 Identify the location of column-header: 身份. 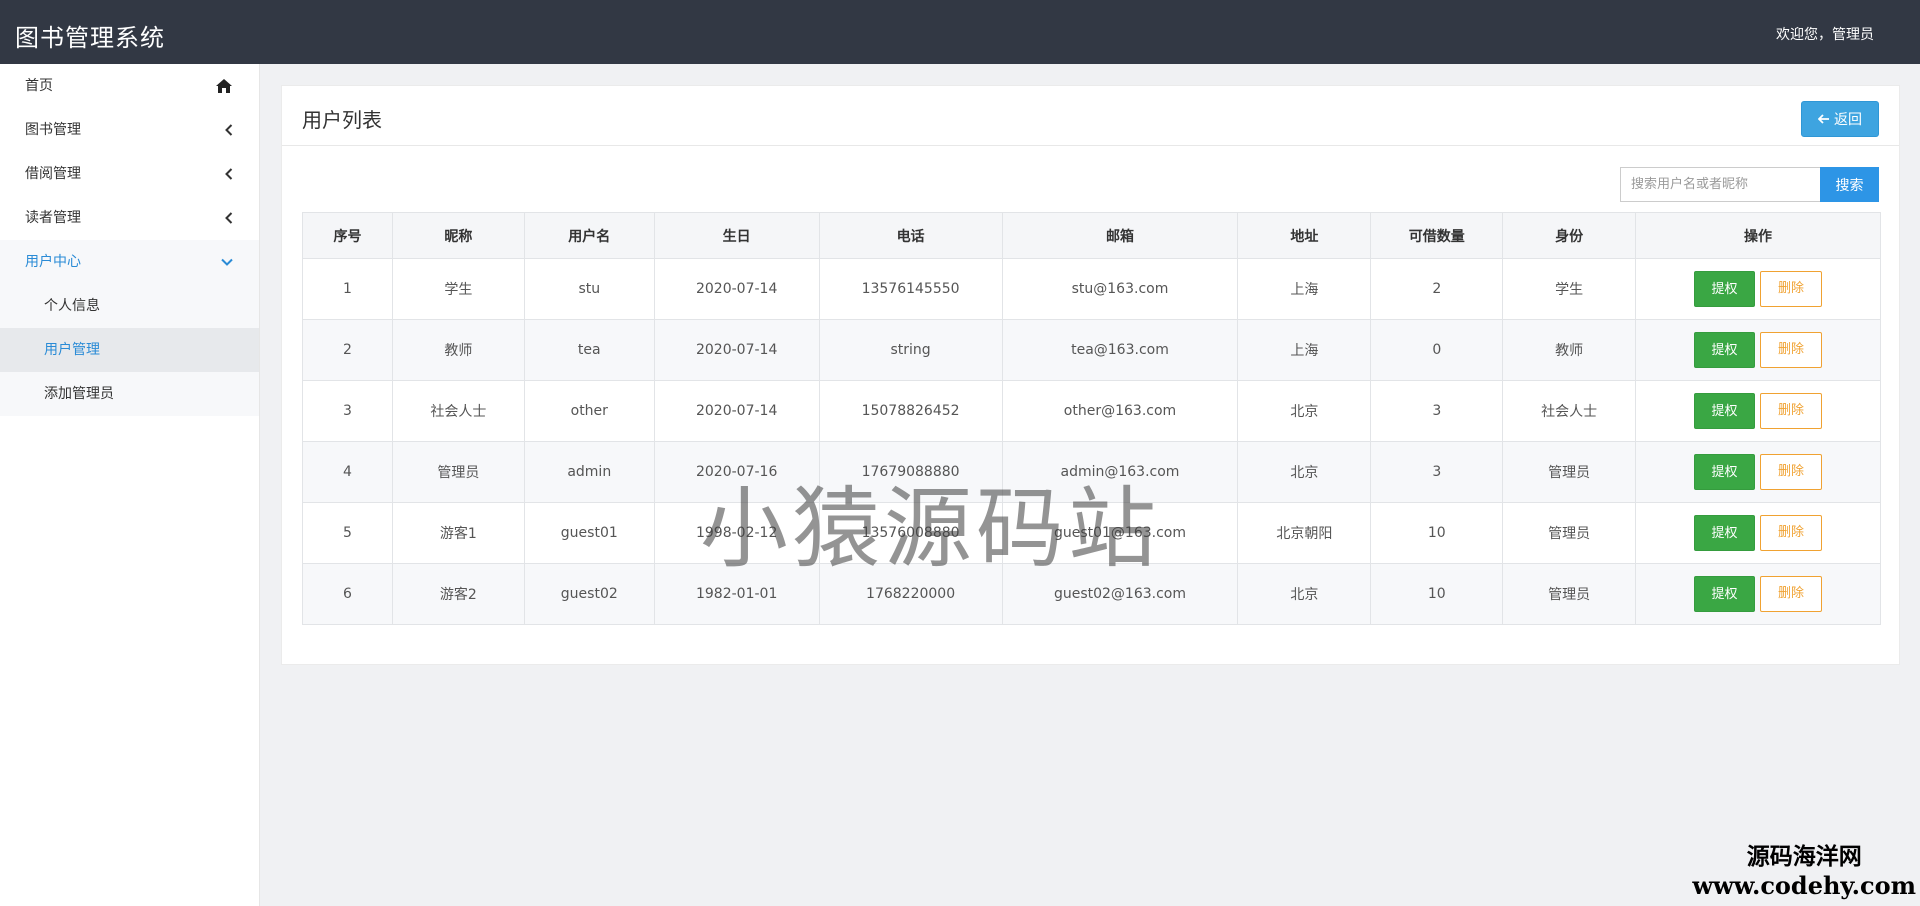
(1569, 235).